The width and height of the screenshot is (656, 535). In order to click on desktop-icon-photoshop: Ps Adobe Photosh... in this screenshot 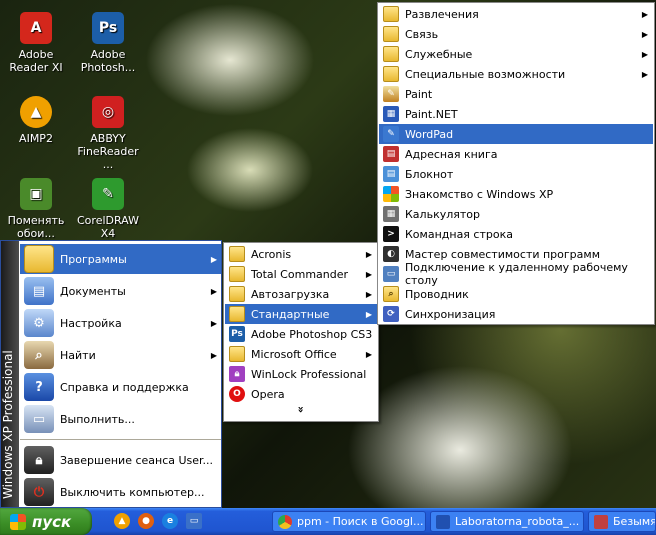, I will do `click(108, 43)`.